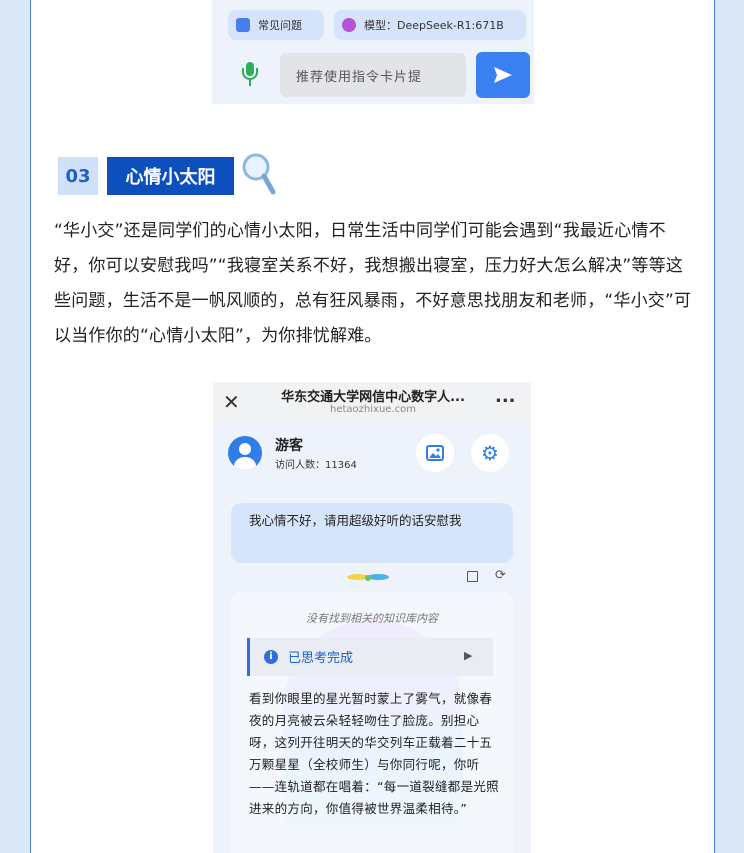  What do you see at coordinates (243, 25) in the screenshot?
I see `faq-icon` at bounding box center [243, 25].